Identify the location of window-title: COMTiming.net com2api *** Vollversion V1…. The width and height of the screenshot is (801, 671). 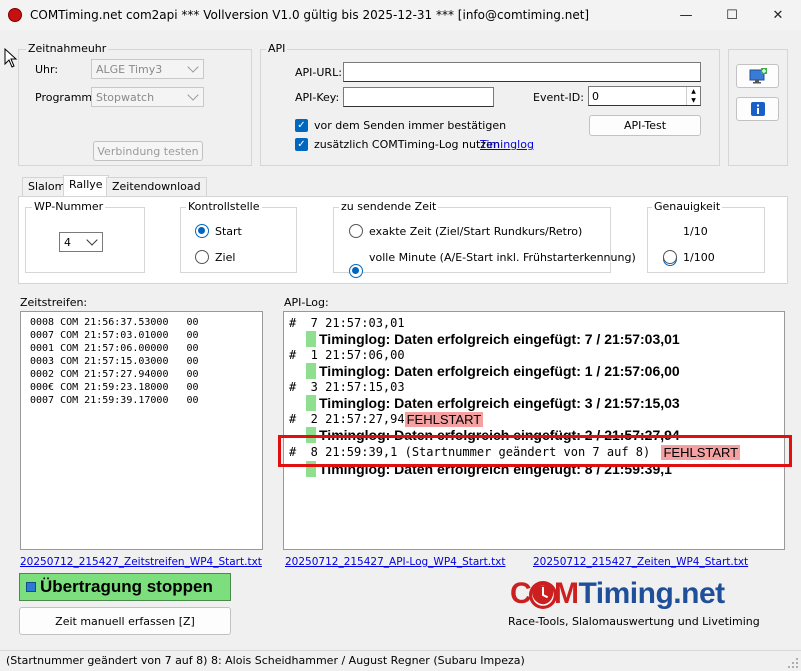
(310, 15).